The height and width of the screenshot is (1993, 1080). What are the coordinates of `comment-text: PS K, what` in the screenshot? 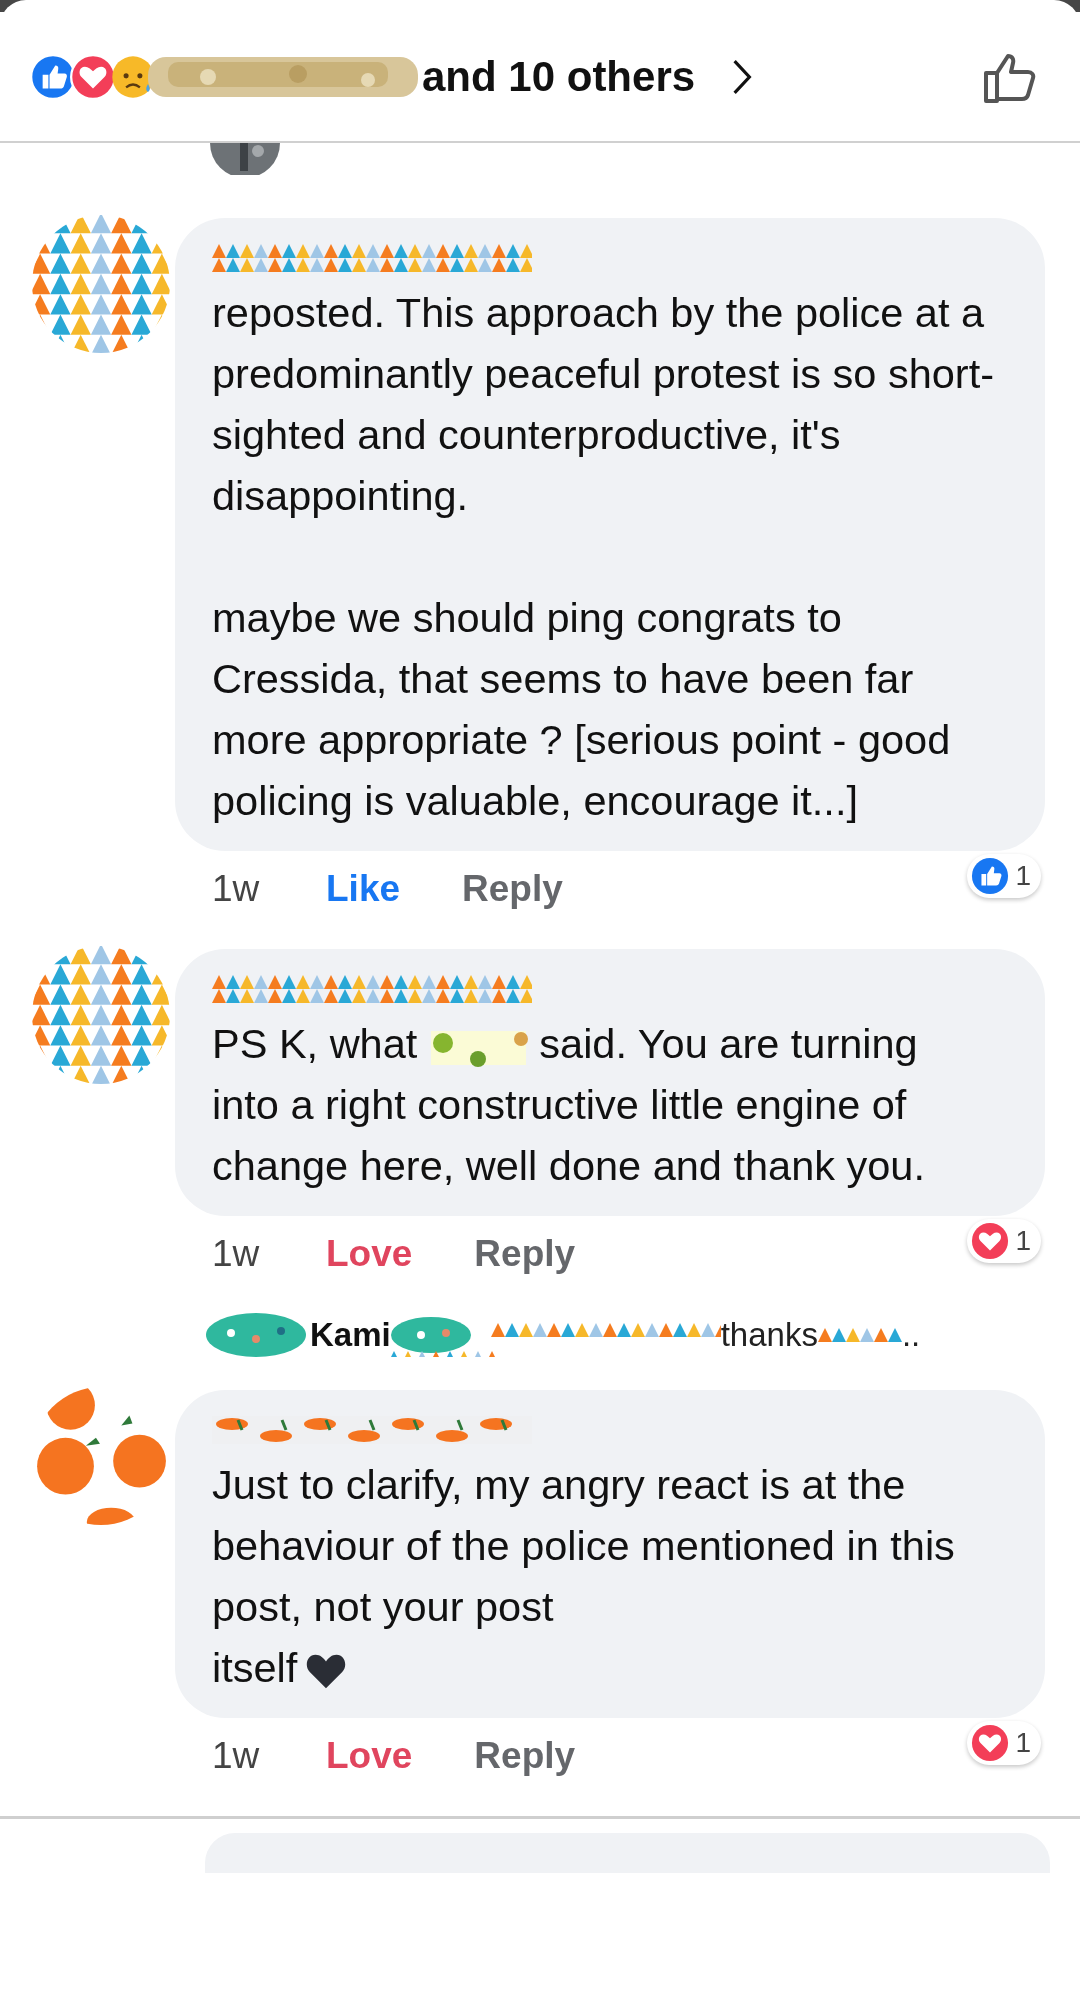 It's located at (315, 1043).